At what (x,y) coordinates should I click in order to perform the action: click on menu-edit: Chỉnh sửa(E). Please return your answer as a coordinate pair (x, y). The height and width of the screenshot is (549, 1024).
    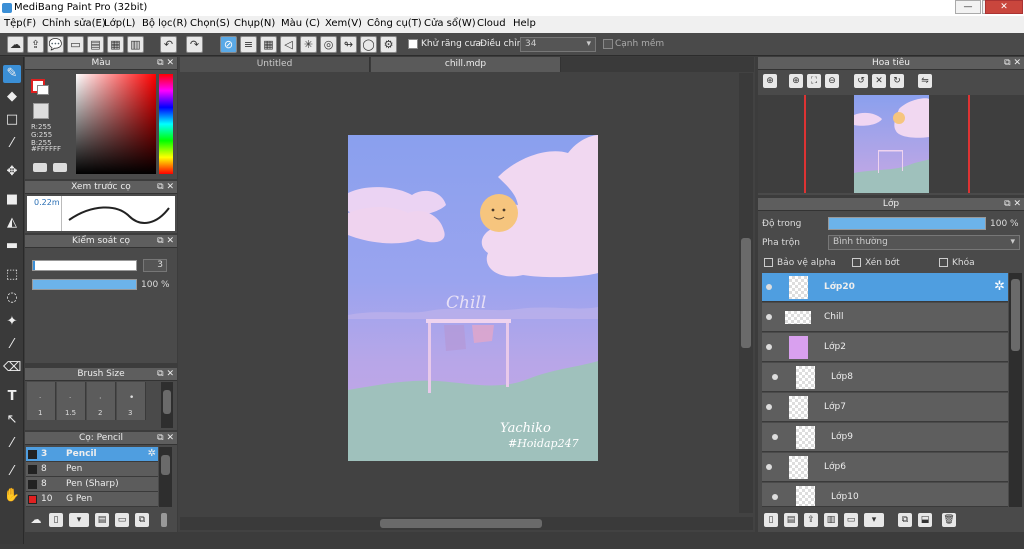
    Looking at the image, I should click on (74, 23).